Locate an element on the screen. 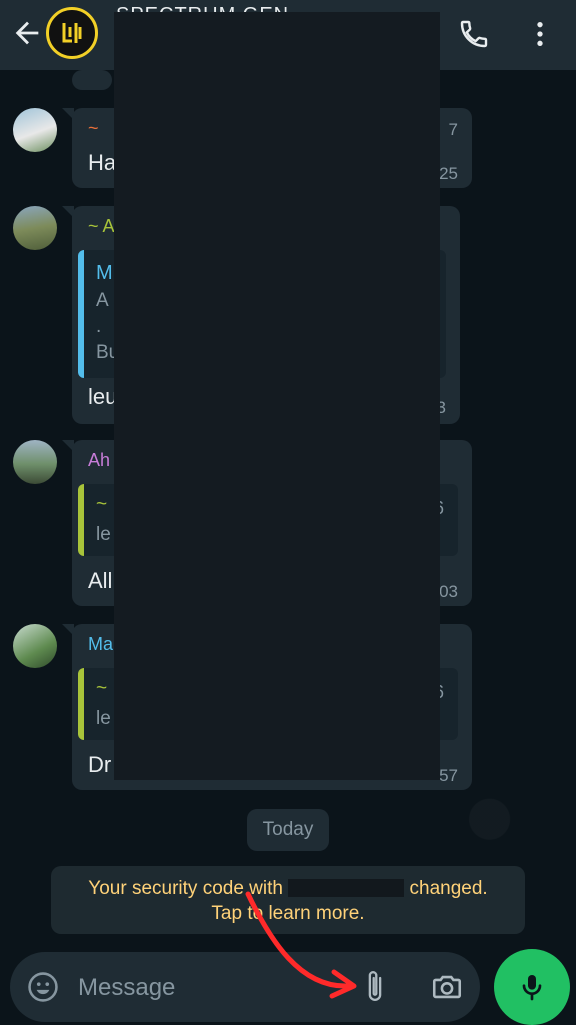 The image size is (576, 1025). date-divider: Today is located at coordinates (288, 830).